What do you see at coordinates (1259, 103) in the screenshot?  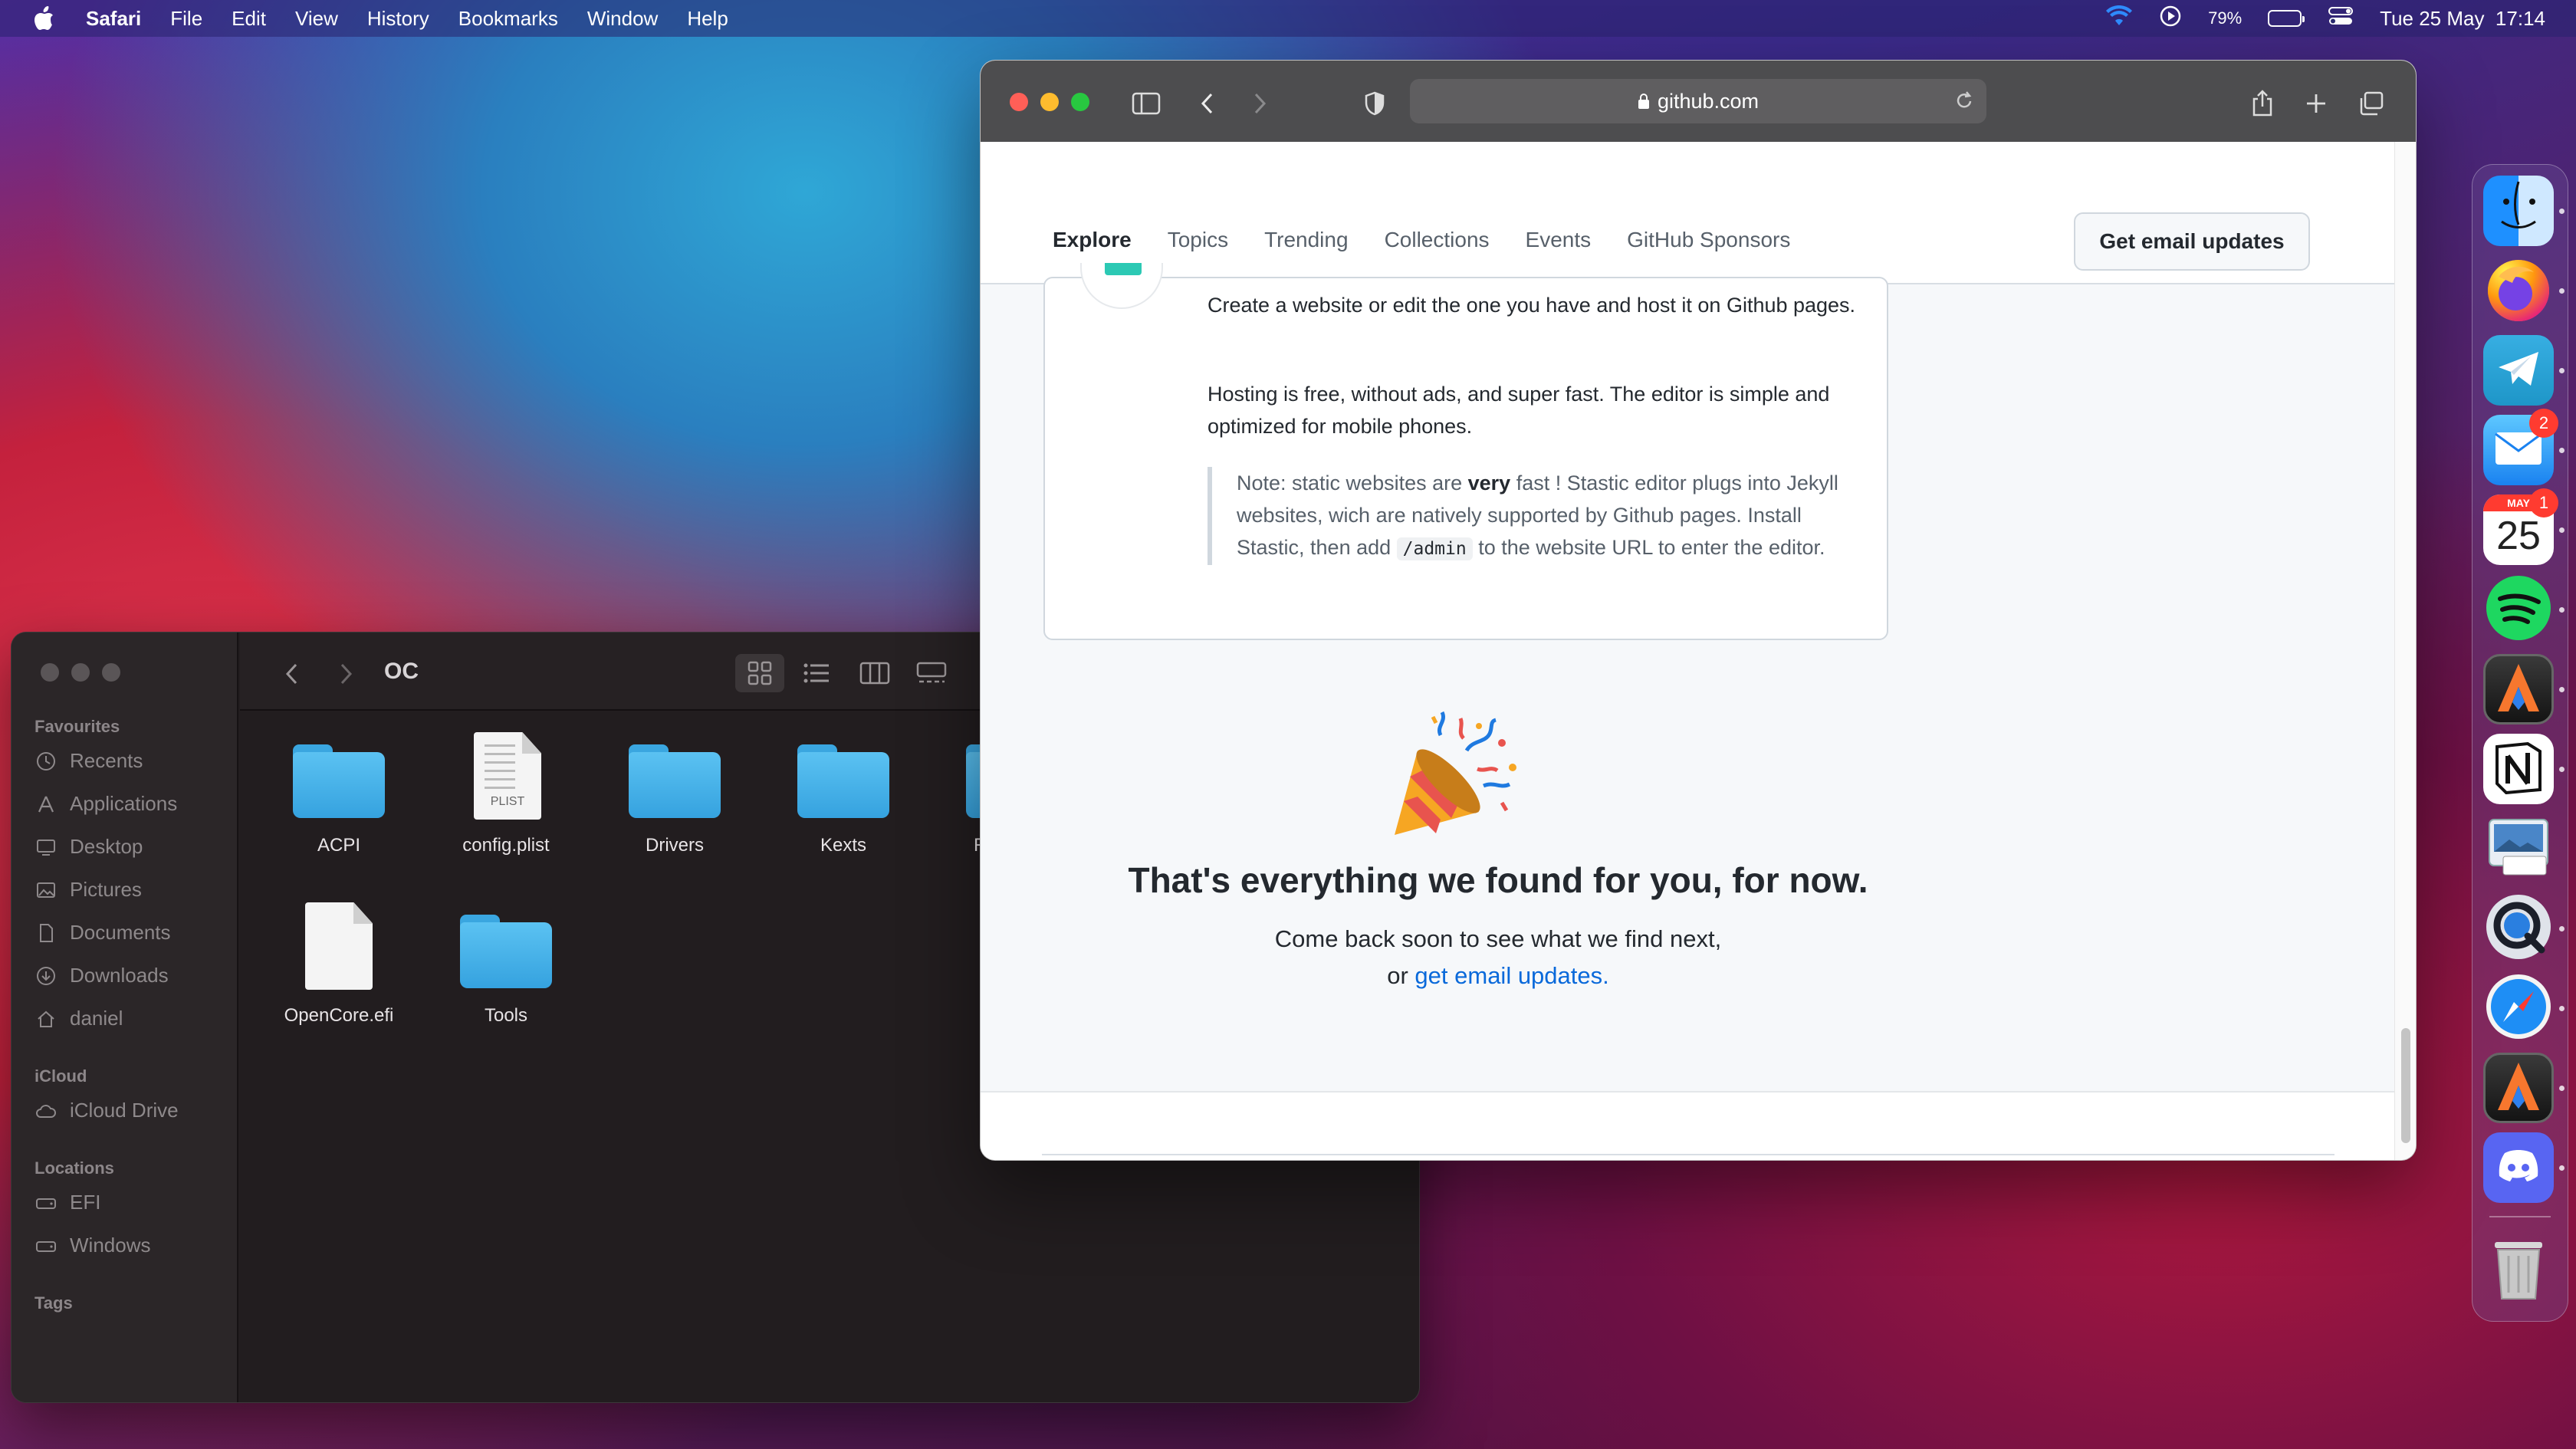 I see `forward-icon` at bounding box center [1259, 103].